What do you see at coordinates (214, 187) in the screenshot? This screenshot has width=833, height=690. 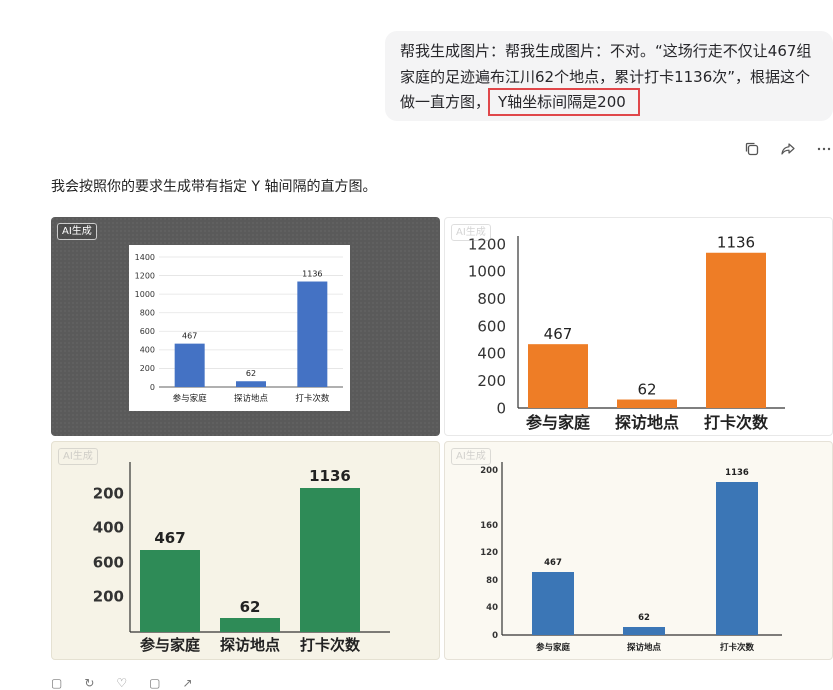 I see `assistant-reply: 我会按照你的要求生成带有指定 Y 轴间隔的直方图。` at bounding box center [214, 187].